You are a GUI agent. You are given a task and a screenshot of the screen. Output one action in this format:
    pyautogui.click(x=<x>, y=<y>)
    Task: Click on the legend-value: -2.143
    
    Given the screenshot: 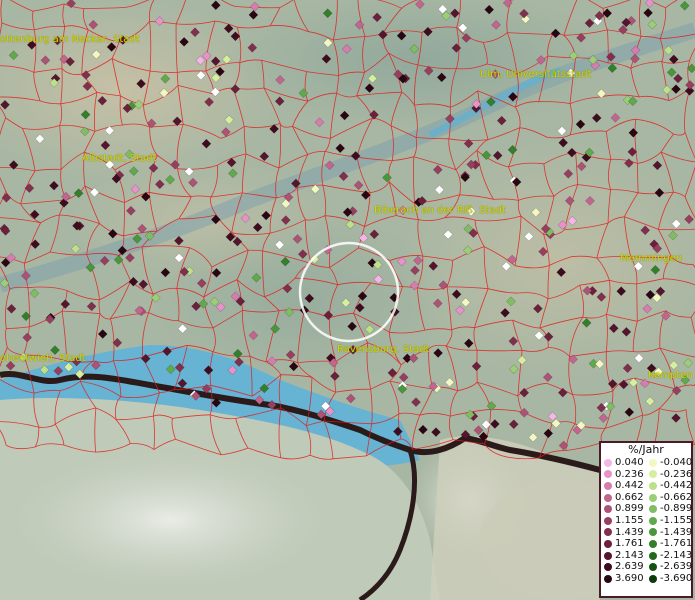 What is the action you would take?
    pyautogui.click(x=676, y=555)
    